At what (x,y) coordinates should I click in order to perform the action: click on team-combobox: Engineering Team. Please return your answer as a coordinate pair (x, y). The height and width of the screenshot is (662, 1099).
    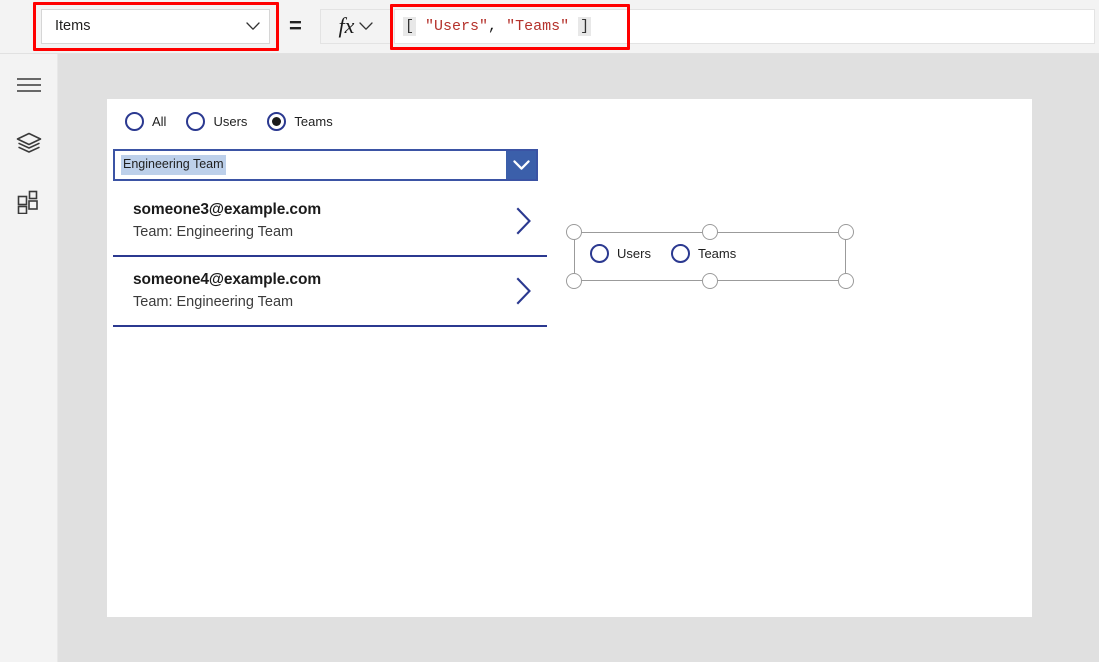
    Looking at the image, I should click on (325, 165).